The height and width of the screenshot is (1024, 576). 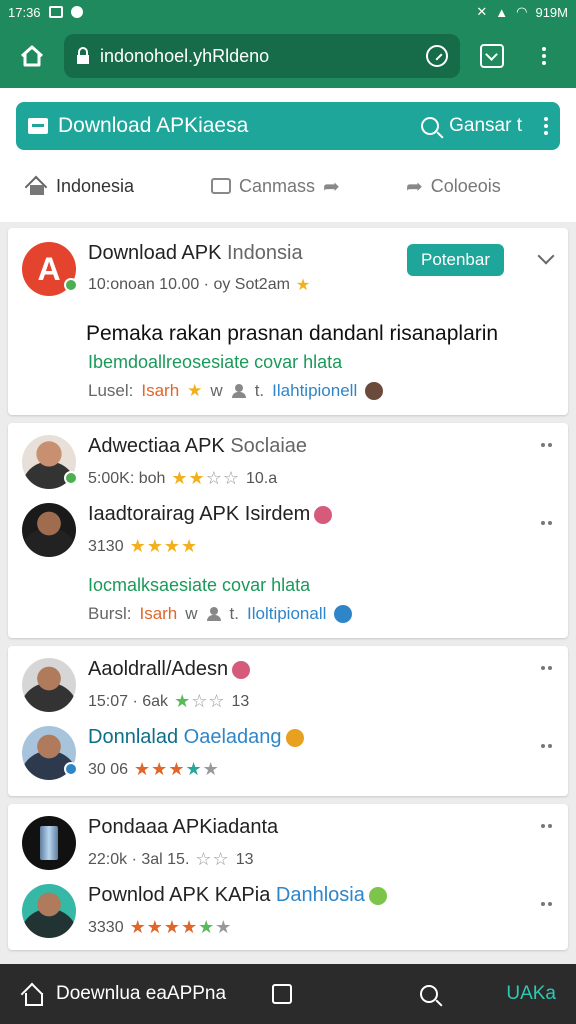 What do you see at coordinates (288, 126) in the screenshot?
I see `app-bar: Download APKiaesa Gansar t` at bounding box center [288, 126].